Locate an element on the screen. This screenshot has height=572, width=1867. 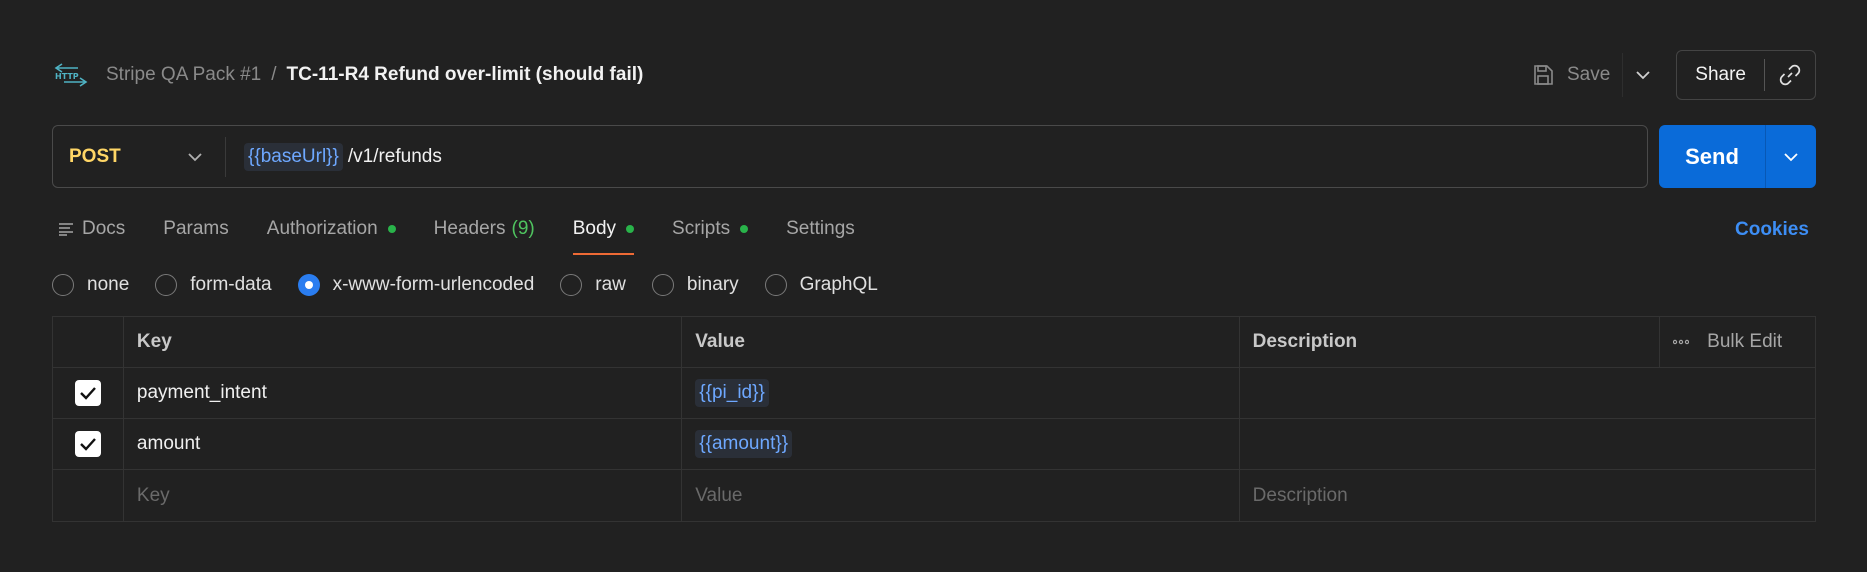
column-header-description: Description is located at coordinates (1450, 342).